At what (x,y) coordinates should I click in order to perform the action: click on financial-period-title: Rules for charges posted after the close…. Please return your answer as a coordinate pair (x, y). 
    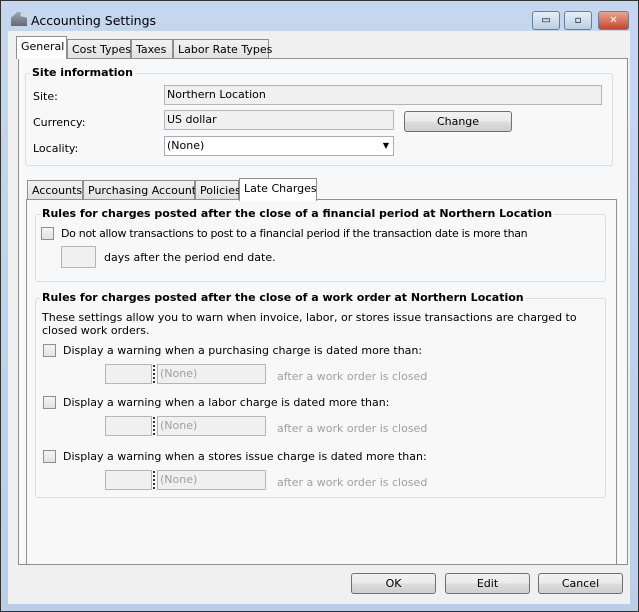
    Looking at the image, I should click on (297, 213).